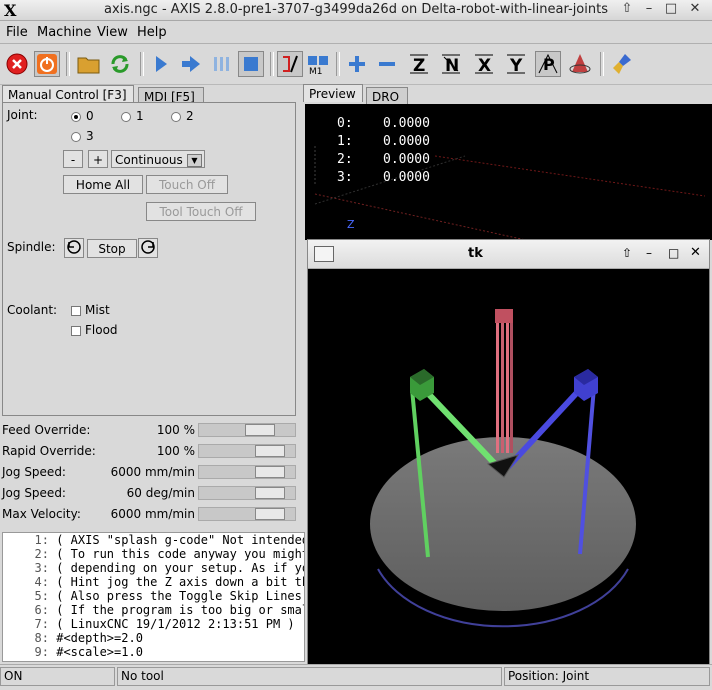 The width and height of the screenshot is (712, 690). Describe the element at coordinates (387, 96) in the screenshot. I see `tab-dro: DRO` at that location.